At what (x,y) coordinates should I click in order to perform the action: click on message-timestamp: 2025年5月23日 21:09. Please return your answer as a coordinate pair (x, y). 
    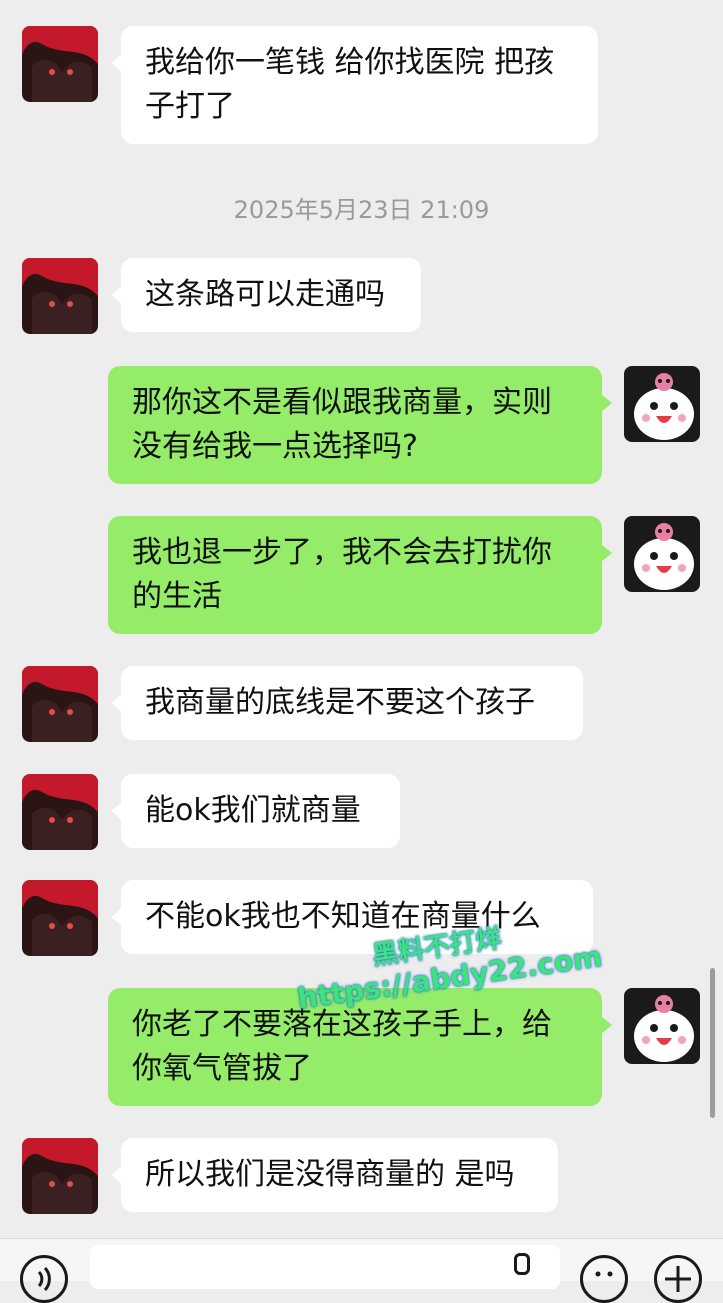
    Looking at the image, I should click on (361, 210).